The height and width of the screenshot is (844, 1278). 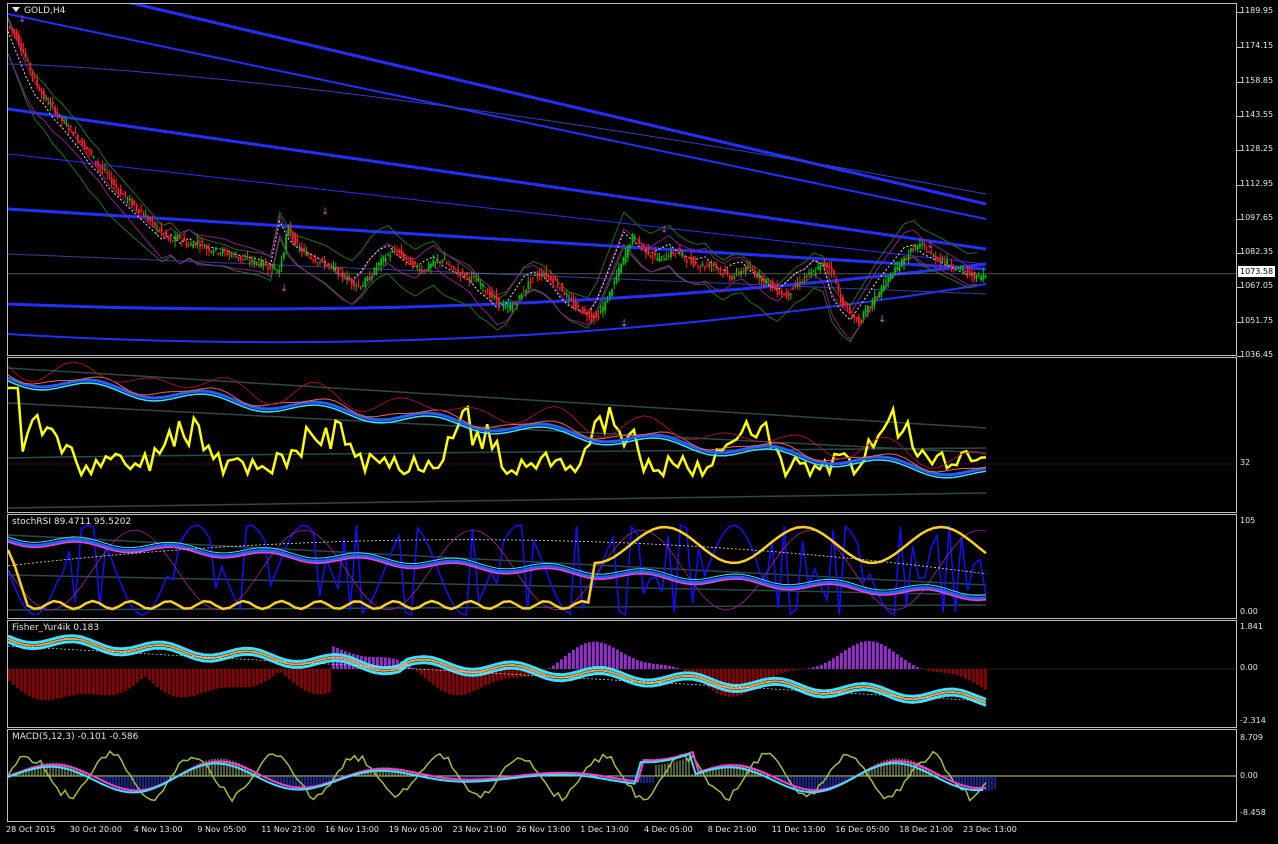 What do you see at coordinates (668, 829) in the screenshot?
I see `time-axis-label: 4 Dec 05:00` at bounding box center [668, 829].